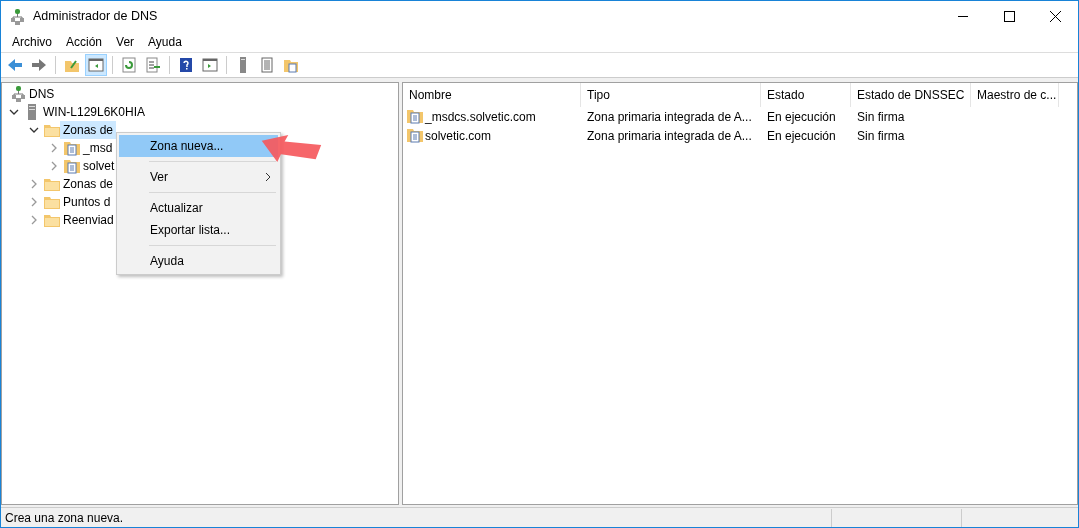 The height and width of the screenshot is (528, 1079). Describe the element at coordinates (198, 208) in the screenshot. I see `menu-item: Actualizar` at that location.